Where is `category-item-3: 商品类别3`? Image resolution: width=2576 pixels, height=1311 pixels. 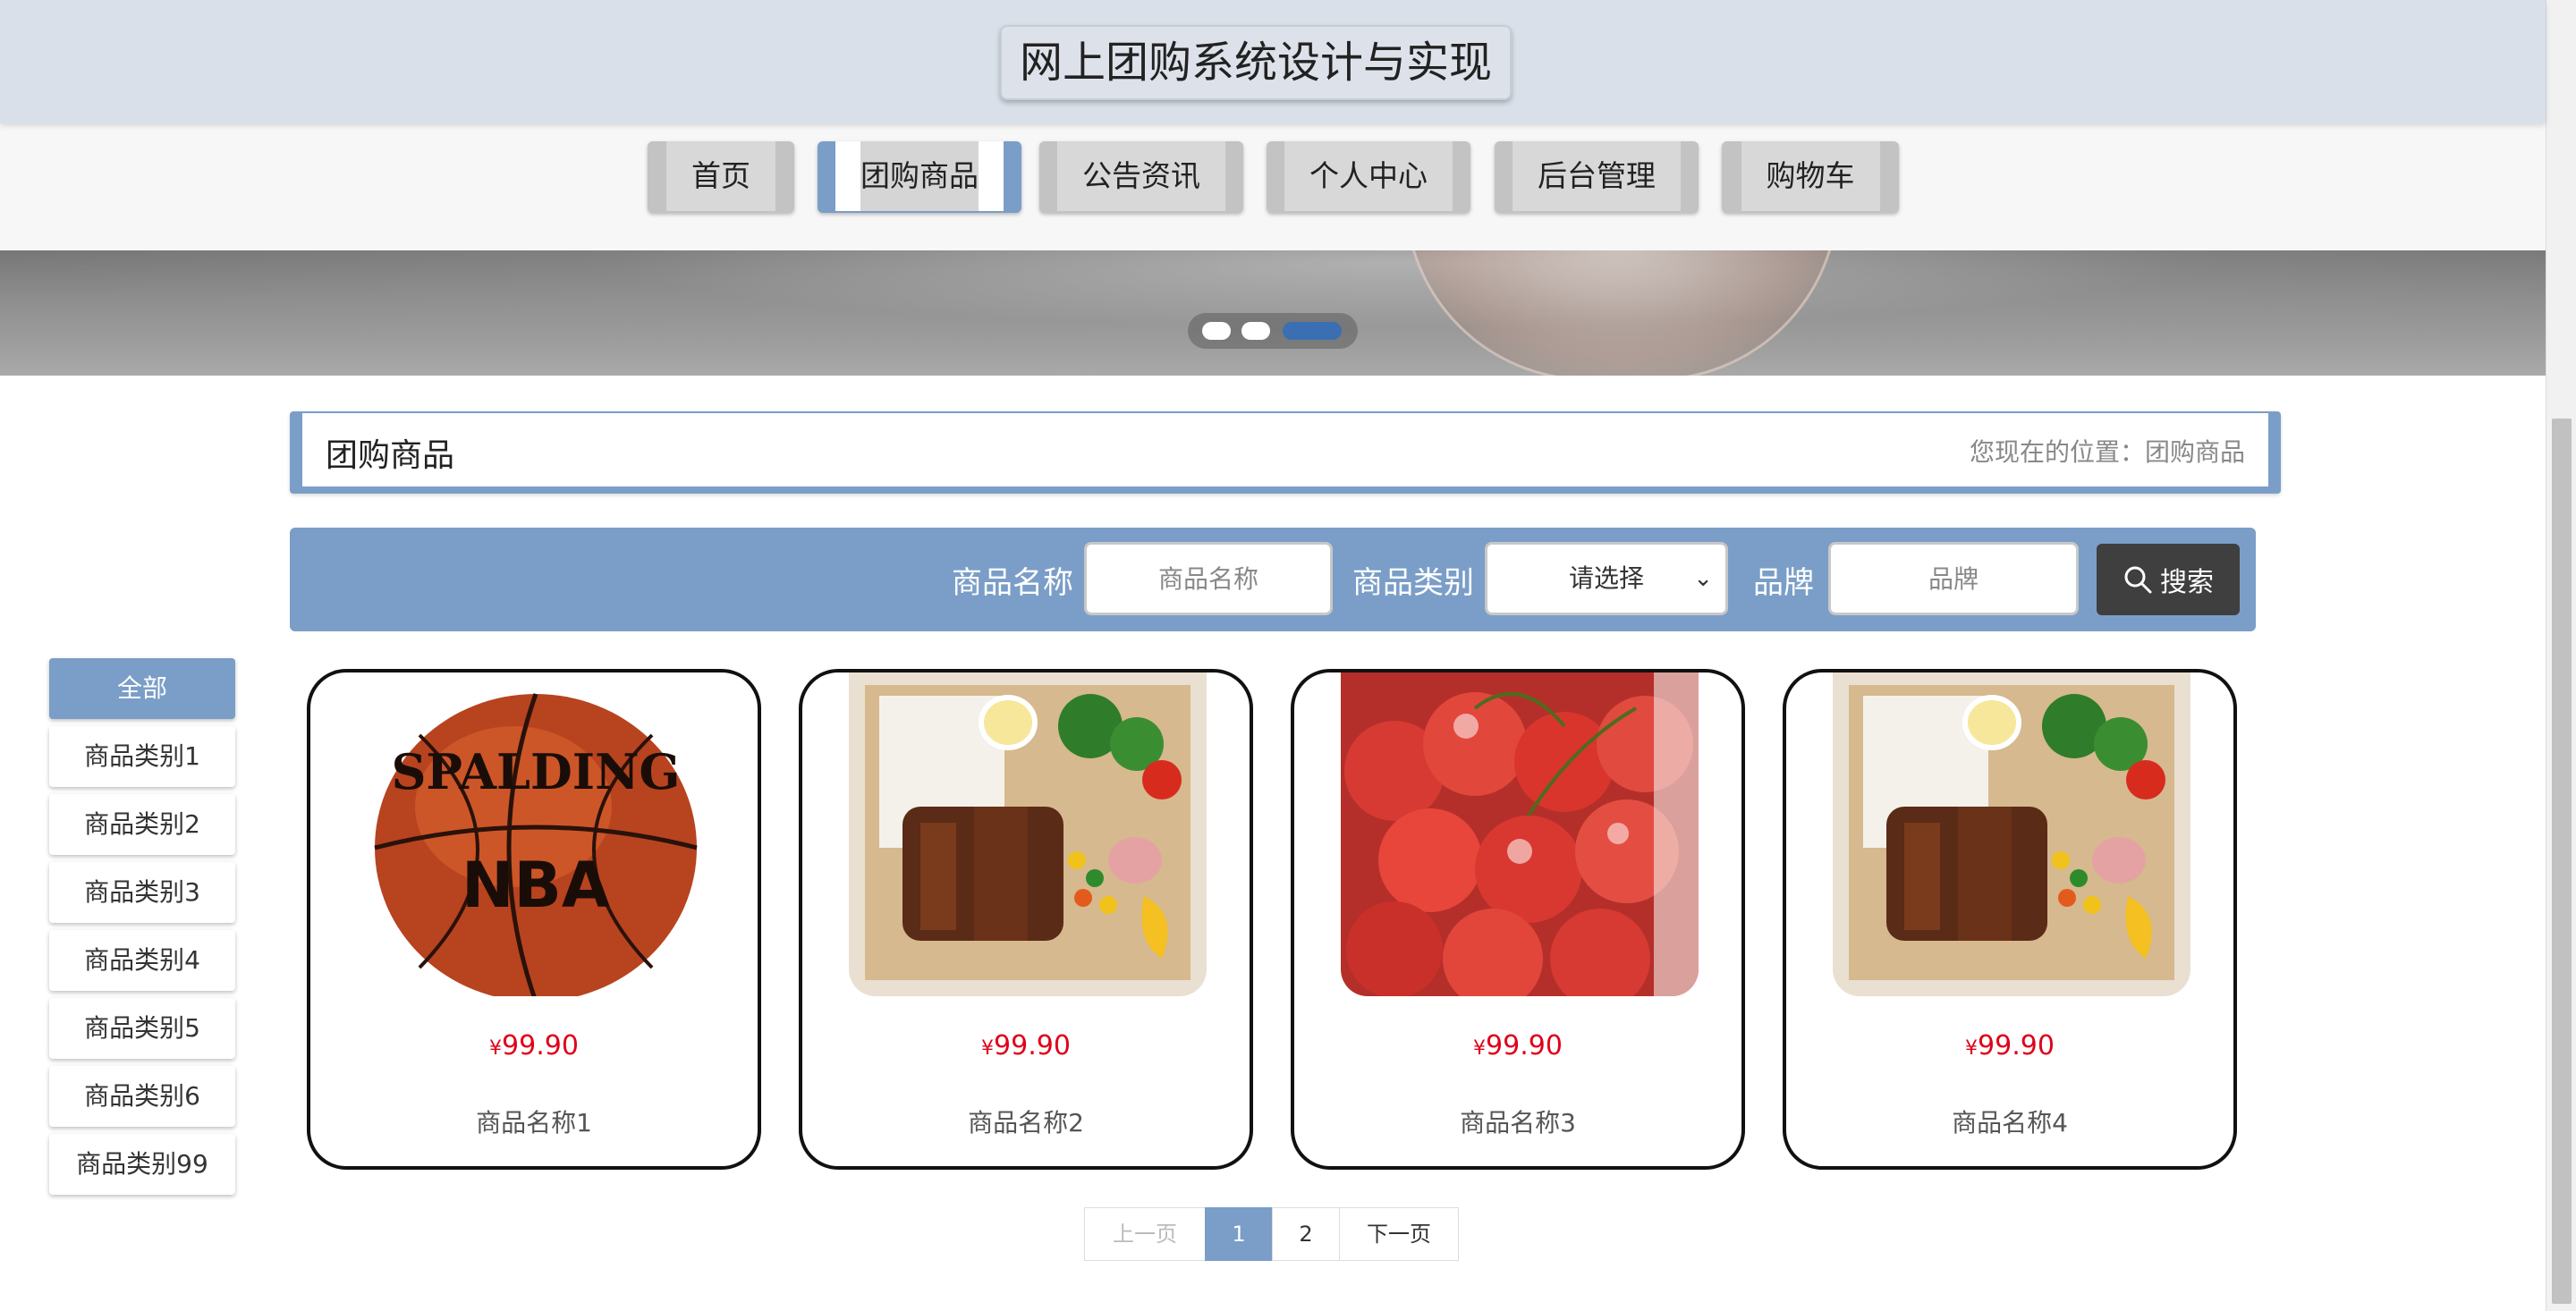 category-item-3: 商品类别3 is located at coordinates (142, 892).